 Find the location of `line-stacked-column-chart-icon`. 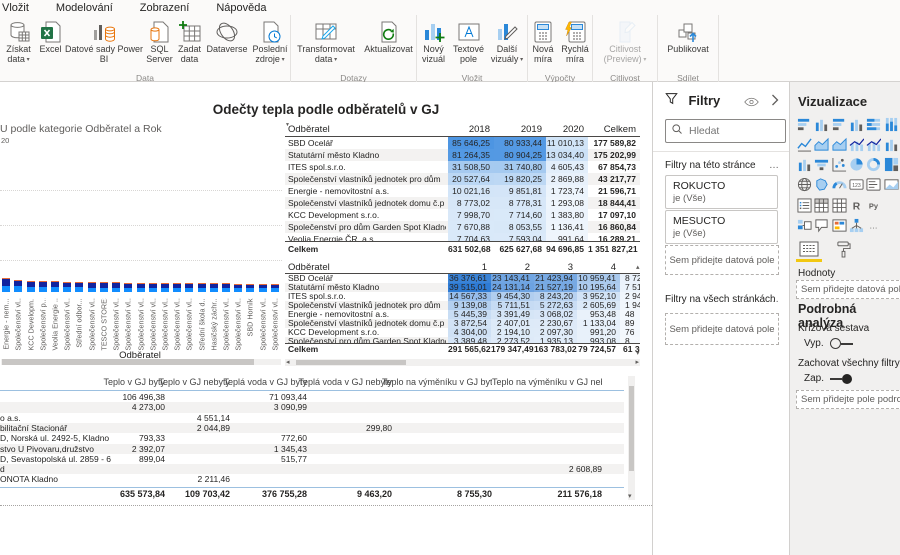

line-stacked-column-chart-icon is located at coordinates (856, 144).